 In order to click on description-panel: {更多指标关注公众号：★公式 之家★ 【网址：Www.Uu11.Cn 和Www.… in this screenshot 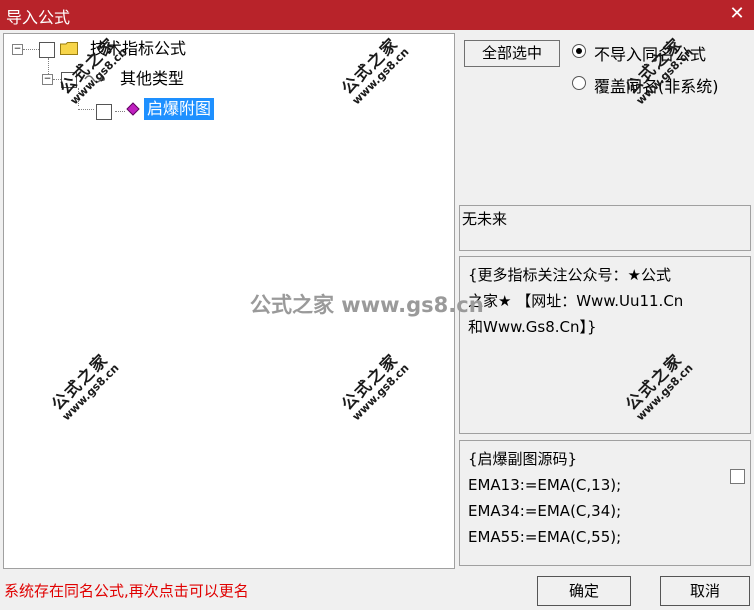, I will do `click(605, 345)`.